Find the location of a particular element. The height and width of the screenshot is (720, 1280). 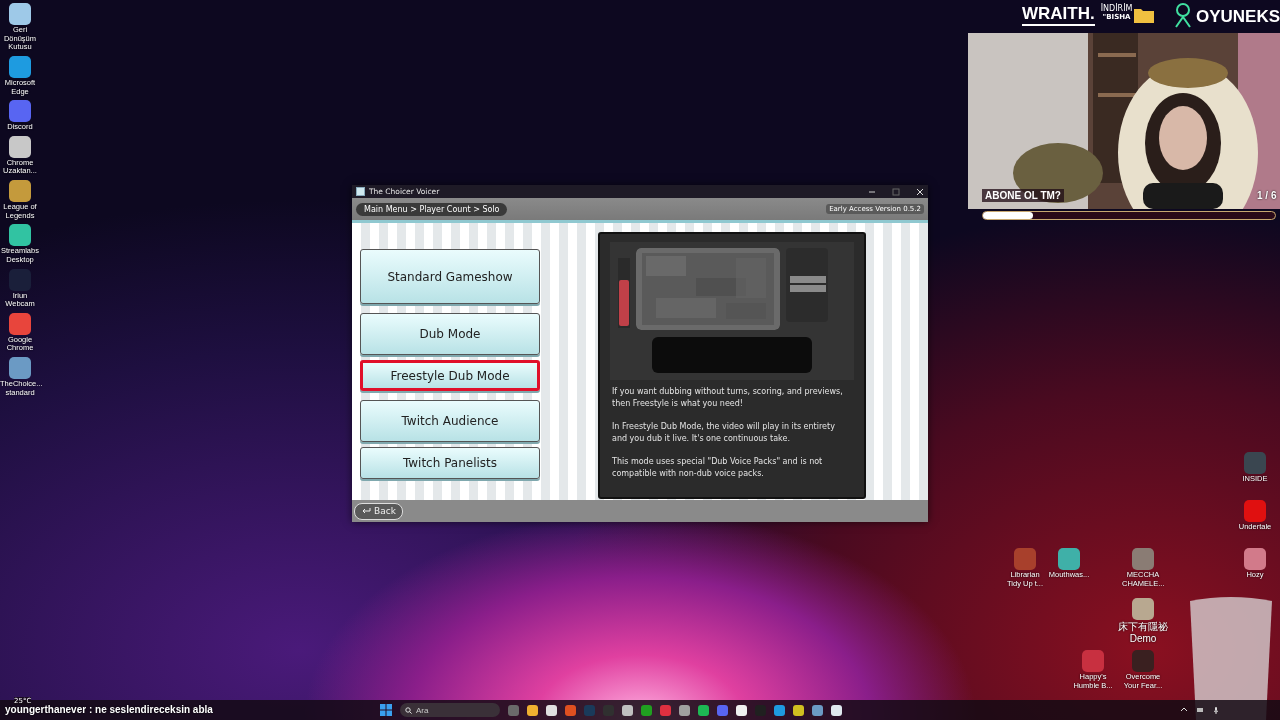

mode-button: Dub Mode is located at coordinates (450, 334).